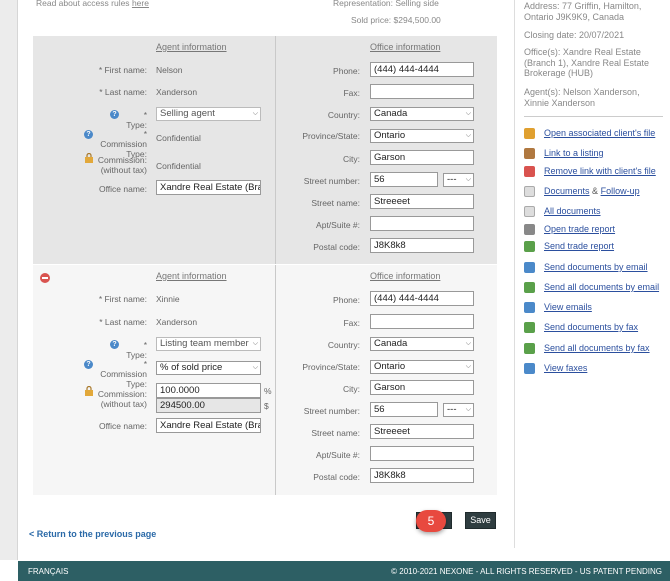 The width and height of the screenshot is (670, 581). Describe the element at coordinates (529, 171) in the screenshot. I see `folder-remove-icon` at that location.